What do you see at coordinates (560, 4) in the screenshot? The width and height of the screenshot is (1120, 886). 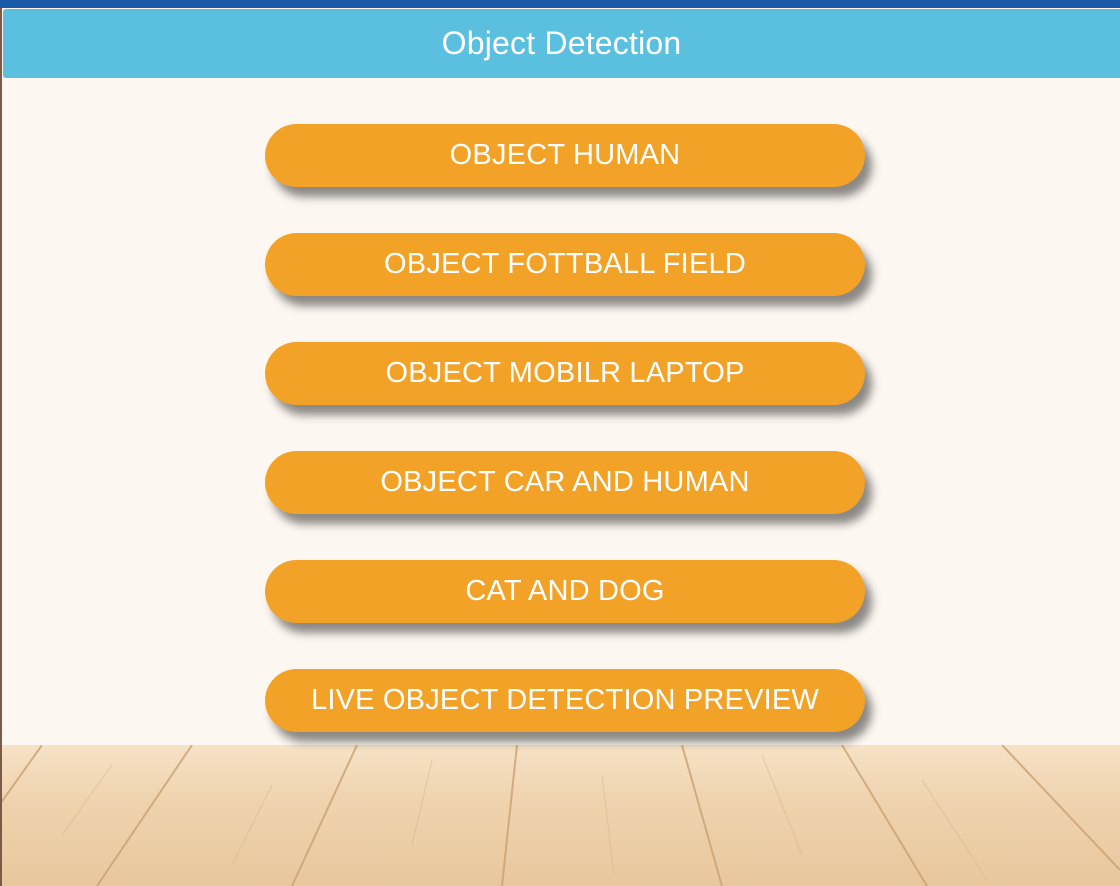 I see `top-status-strip` at bounding box center [560, 4].